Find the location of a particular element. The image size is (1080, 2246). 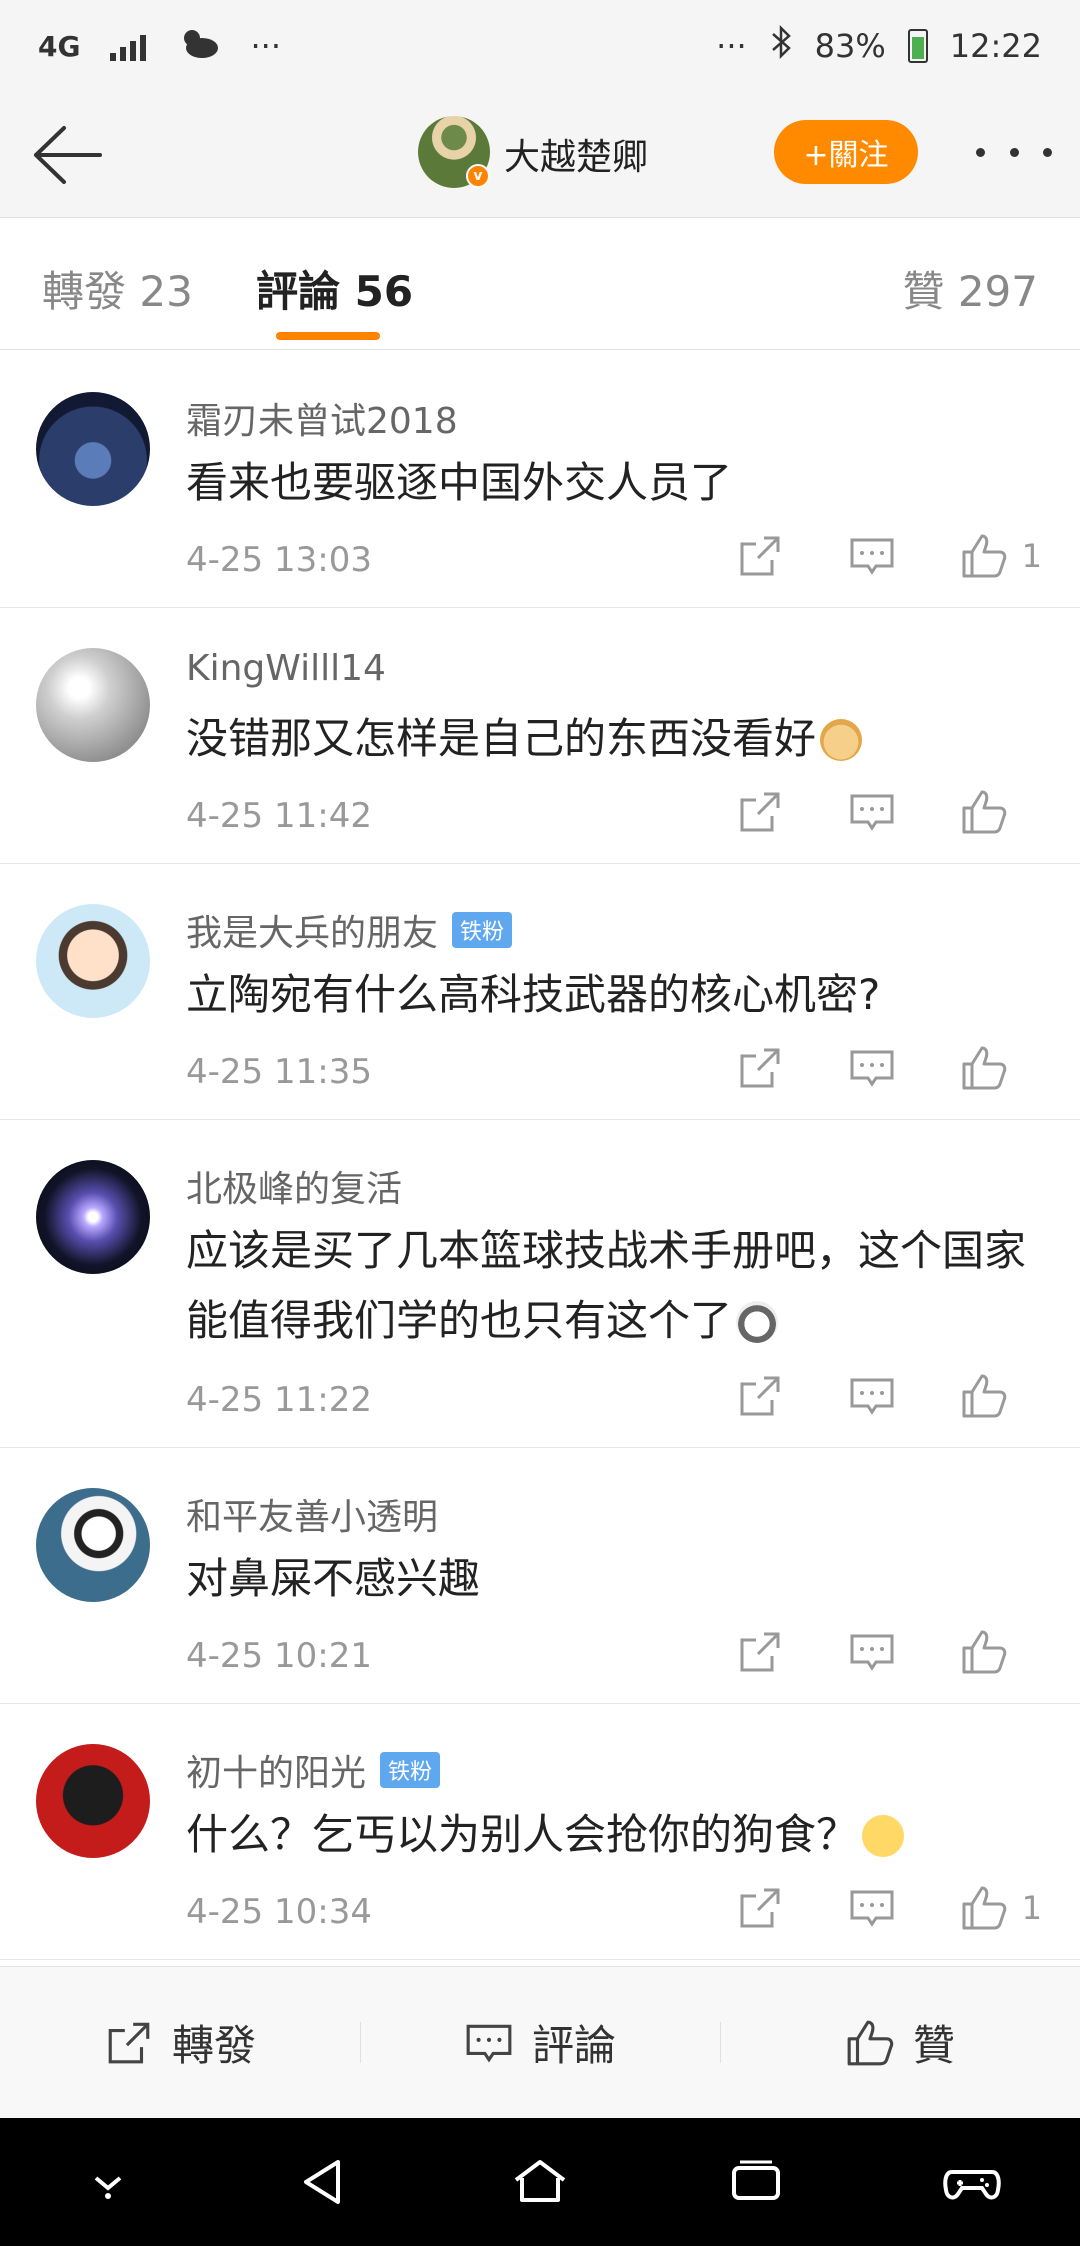

verified-badge-icon: v is located at coordinates (478, 176).